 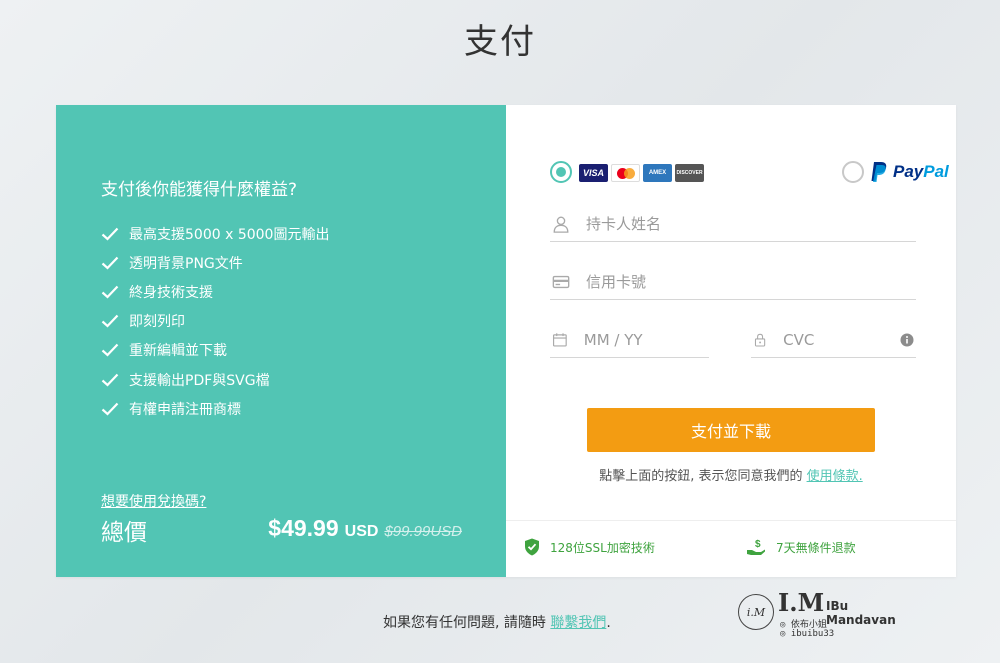 What do you see at coordinates (153, 501) in the screenshot?
I see `coupon-link: 想要使用兌換碼?` at bounding box center [153, 501].